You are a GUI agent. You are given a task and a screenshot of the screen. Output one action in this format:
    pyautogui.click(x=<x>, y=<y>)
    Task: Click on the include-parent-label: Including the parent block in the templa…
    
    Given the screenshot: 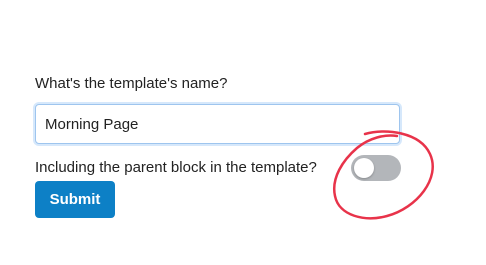 What is the action you would take?
    pyautogui.click(x=176, y=167)
    